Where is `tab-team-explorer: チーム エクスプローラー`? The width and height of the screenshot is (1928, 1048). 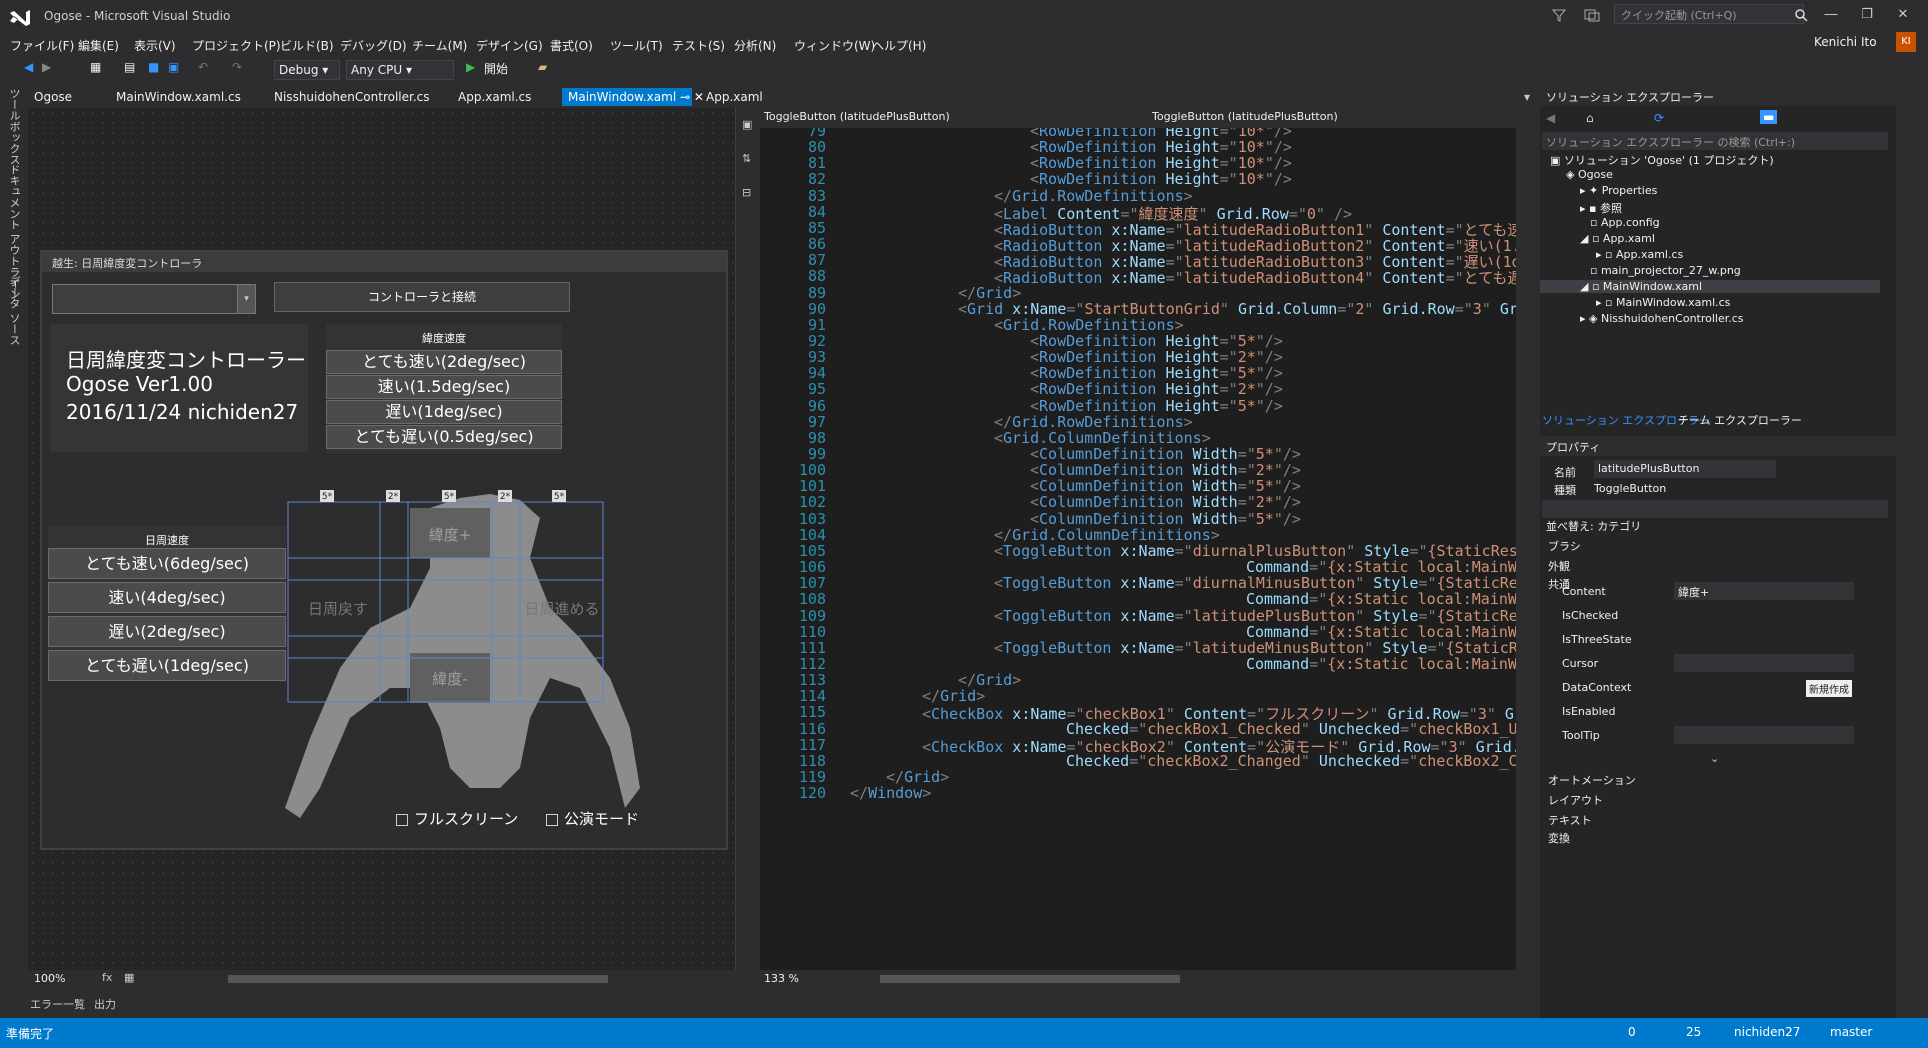 tab-team-explorer: チーム エクスプローラー is located at coordinates (1740, 420).